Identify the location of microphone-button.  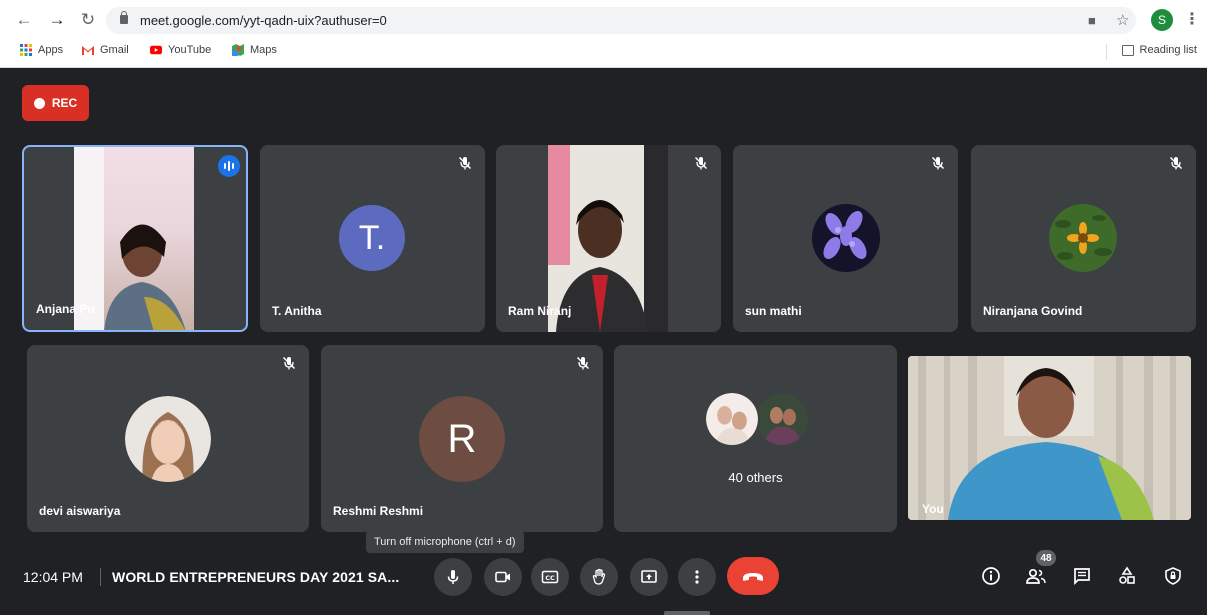
(453, 577).